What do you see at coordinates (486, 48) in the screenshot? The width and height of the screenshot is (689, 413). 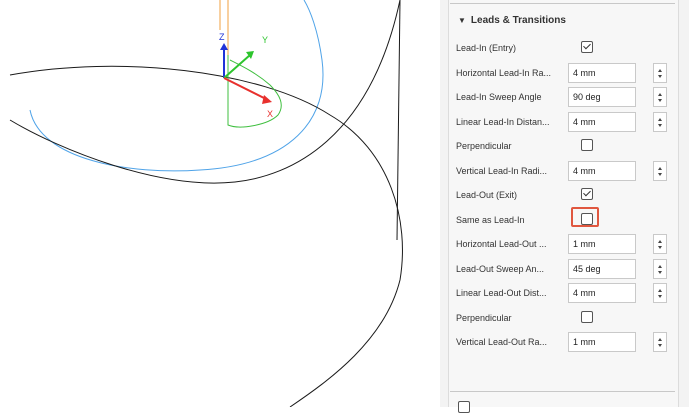 I see `setting-label: Lead-In (Entry)` at bounding box center [486, 48].